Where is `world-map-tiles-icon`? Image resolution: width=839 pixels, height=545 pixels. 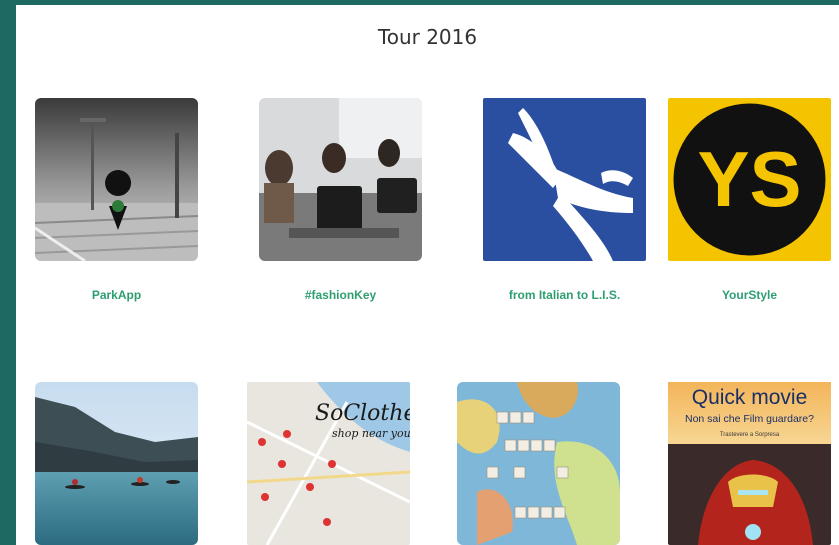 world-map-tiles-icon is located at coordinates (538, 463).